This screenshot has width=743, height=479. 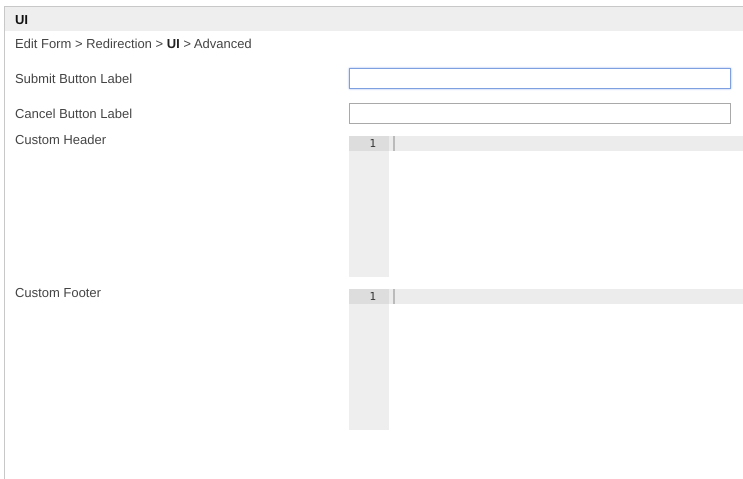 What do you see at coordinates (61, 139) in the screenshot?
I see `field-label: Custom Header` at bounding box center [61, 139].